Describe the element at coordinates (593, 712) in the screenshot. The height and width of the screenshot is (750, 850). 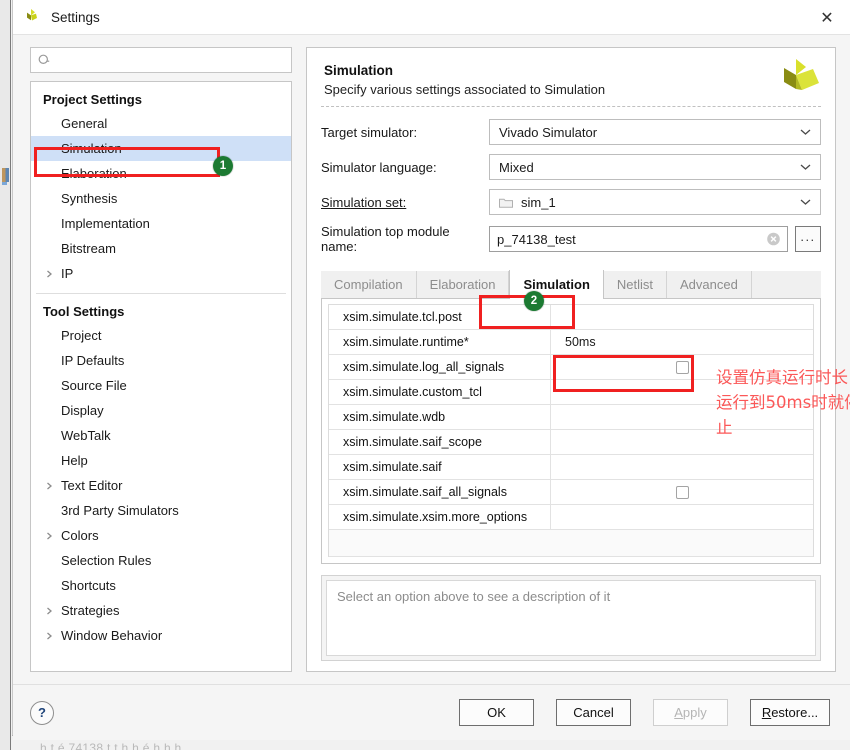
I see `cancel-button: Cancel` at that location.